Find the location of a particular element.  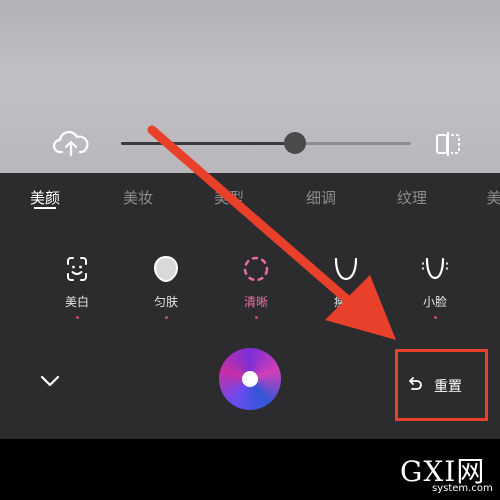

tab-texture: 纹理 is located at coordinates (412, 197).